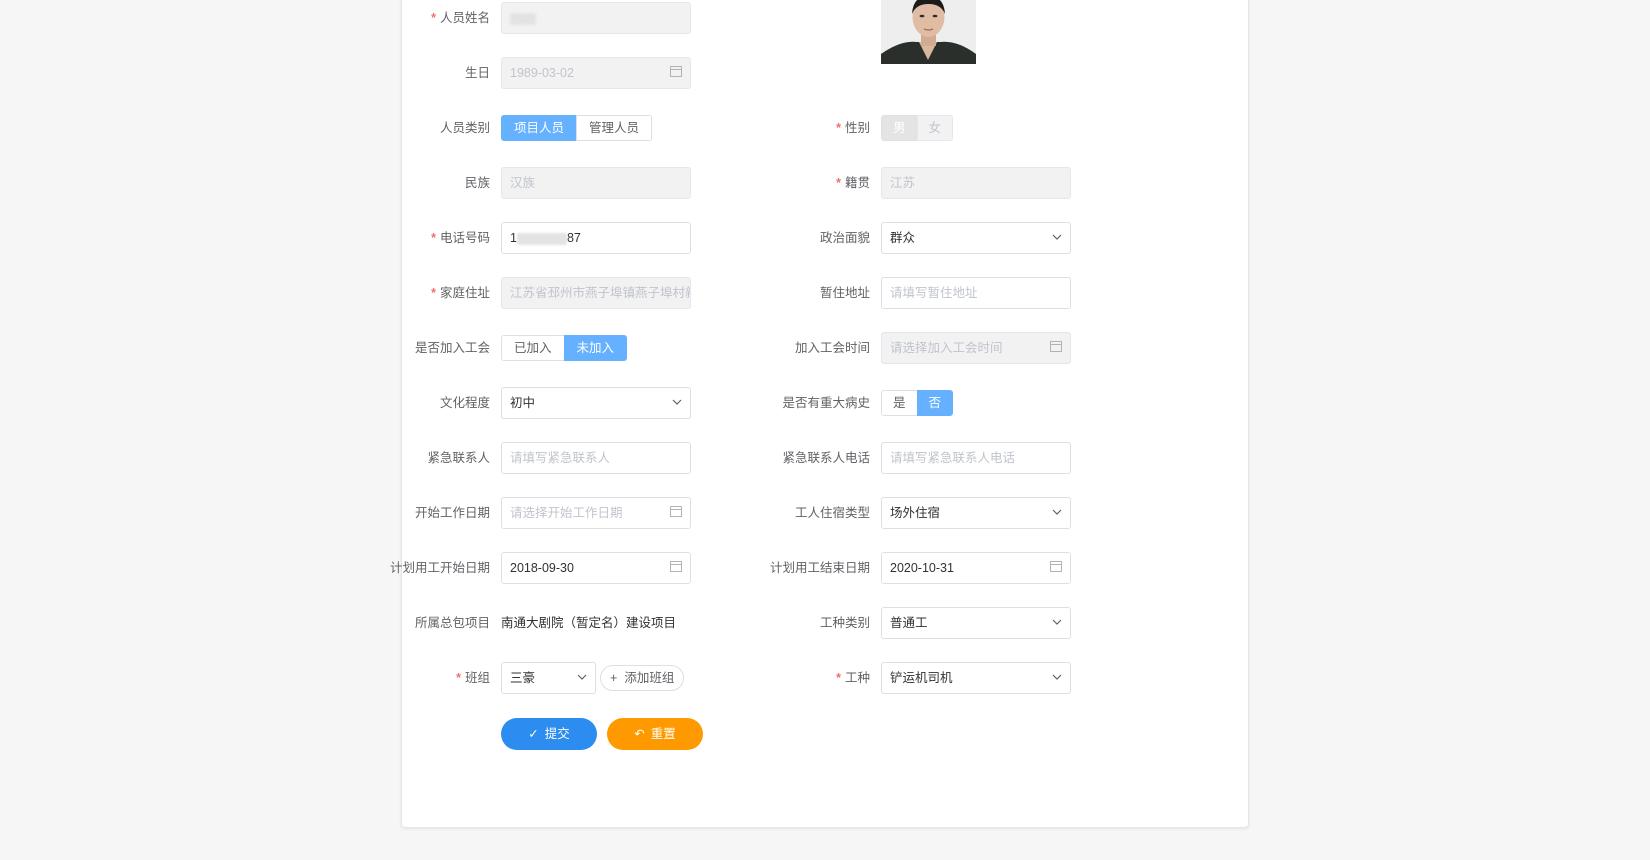 The width and height of the screenshot is (1650, 860). I want to click on home-address-input: 江苏省邳州市燕子埠镇燕子埠村新(, so click(596, 293).